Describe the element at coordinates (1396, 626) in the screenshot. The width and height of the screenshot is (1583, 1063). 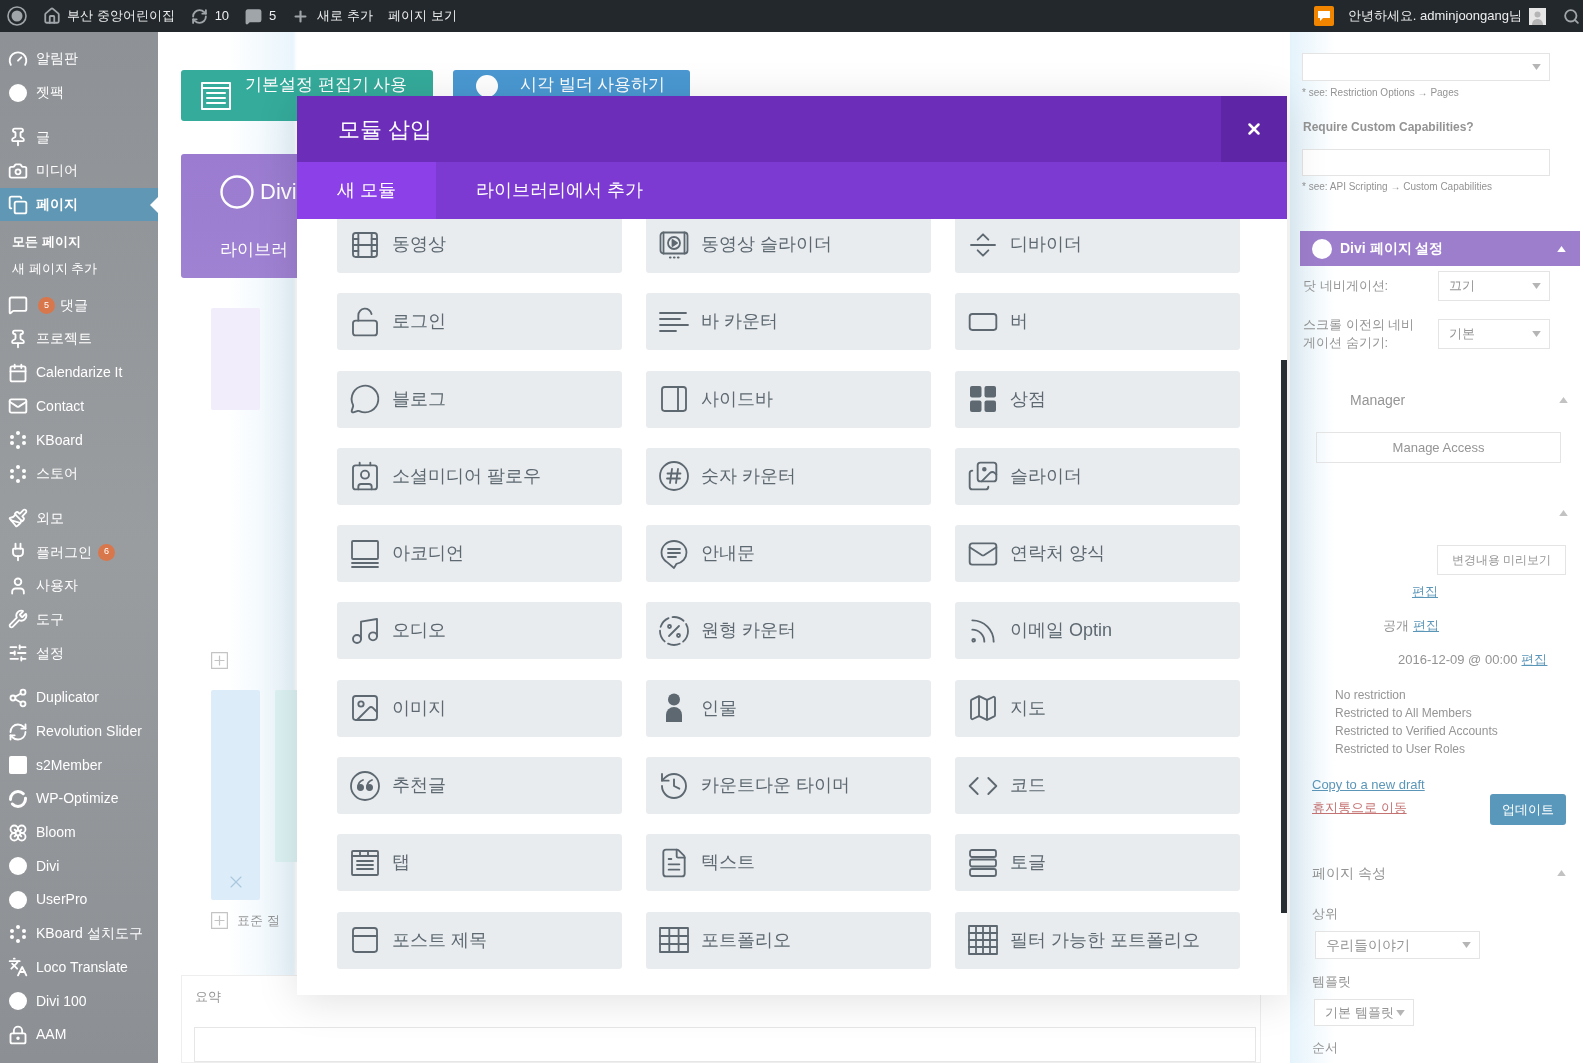
I see `status-value: 공개` at that location.